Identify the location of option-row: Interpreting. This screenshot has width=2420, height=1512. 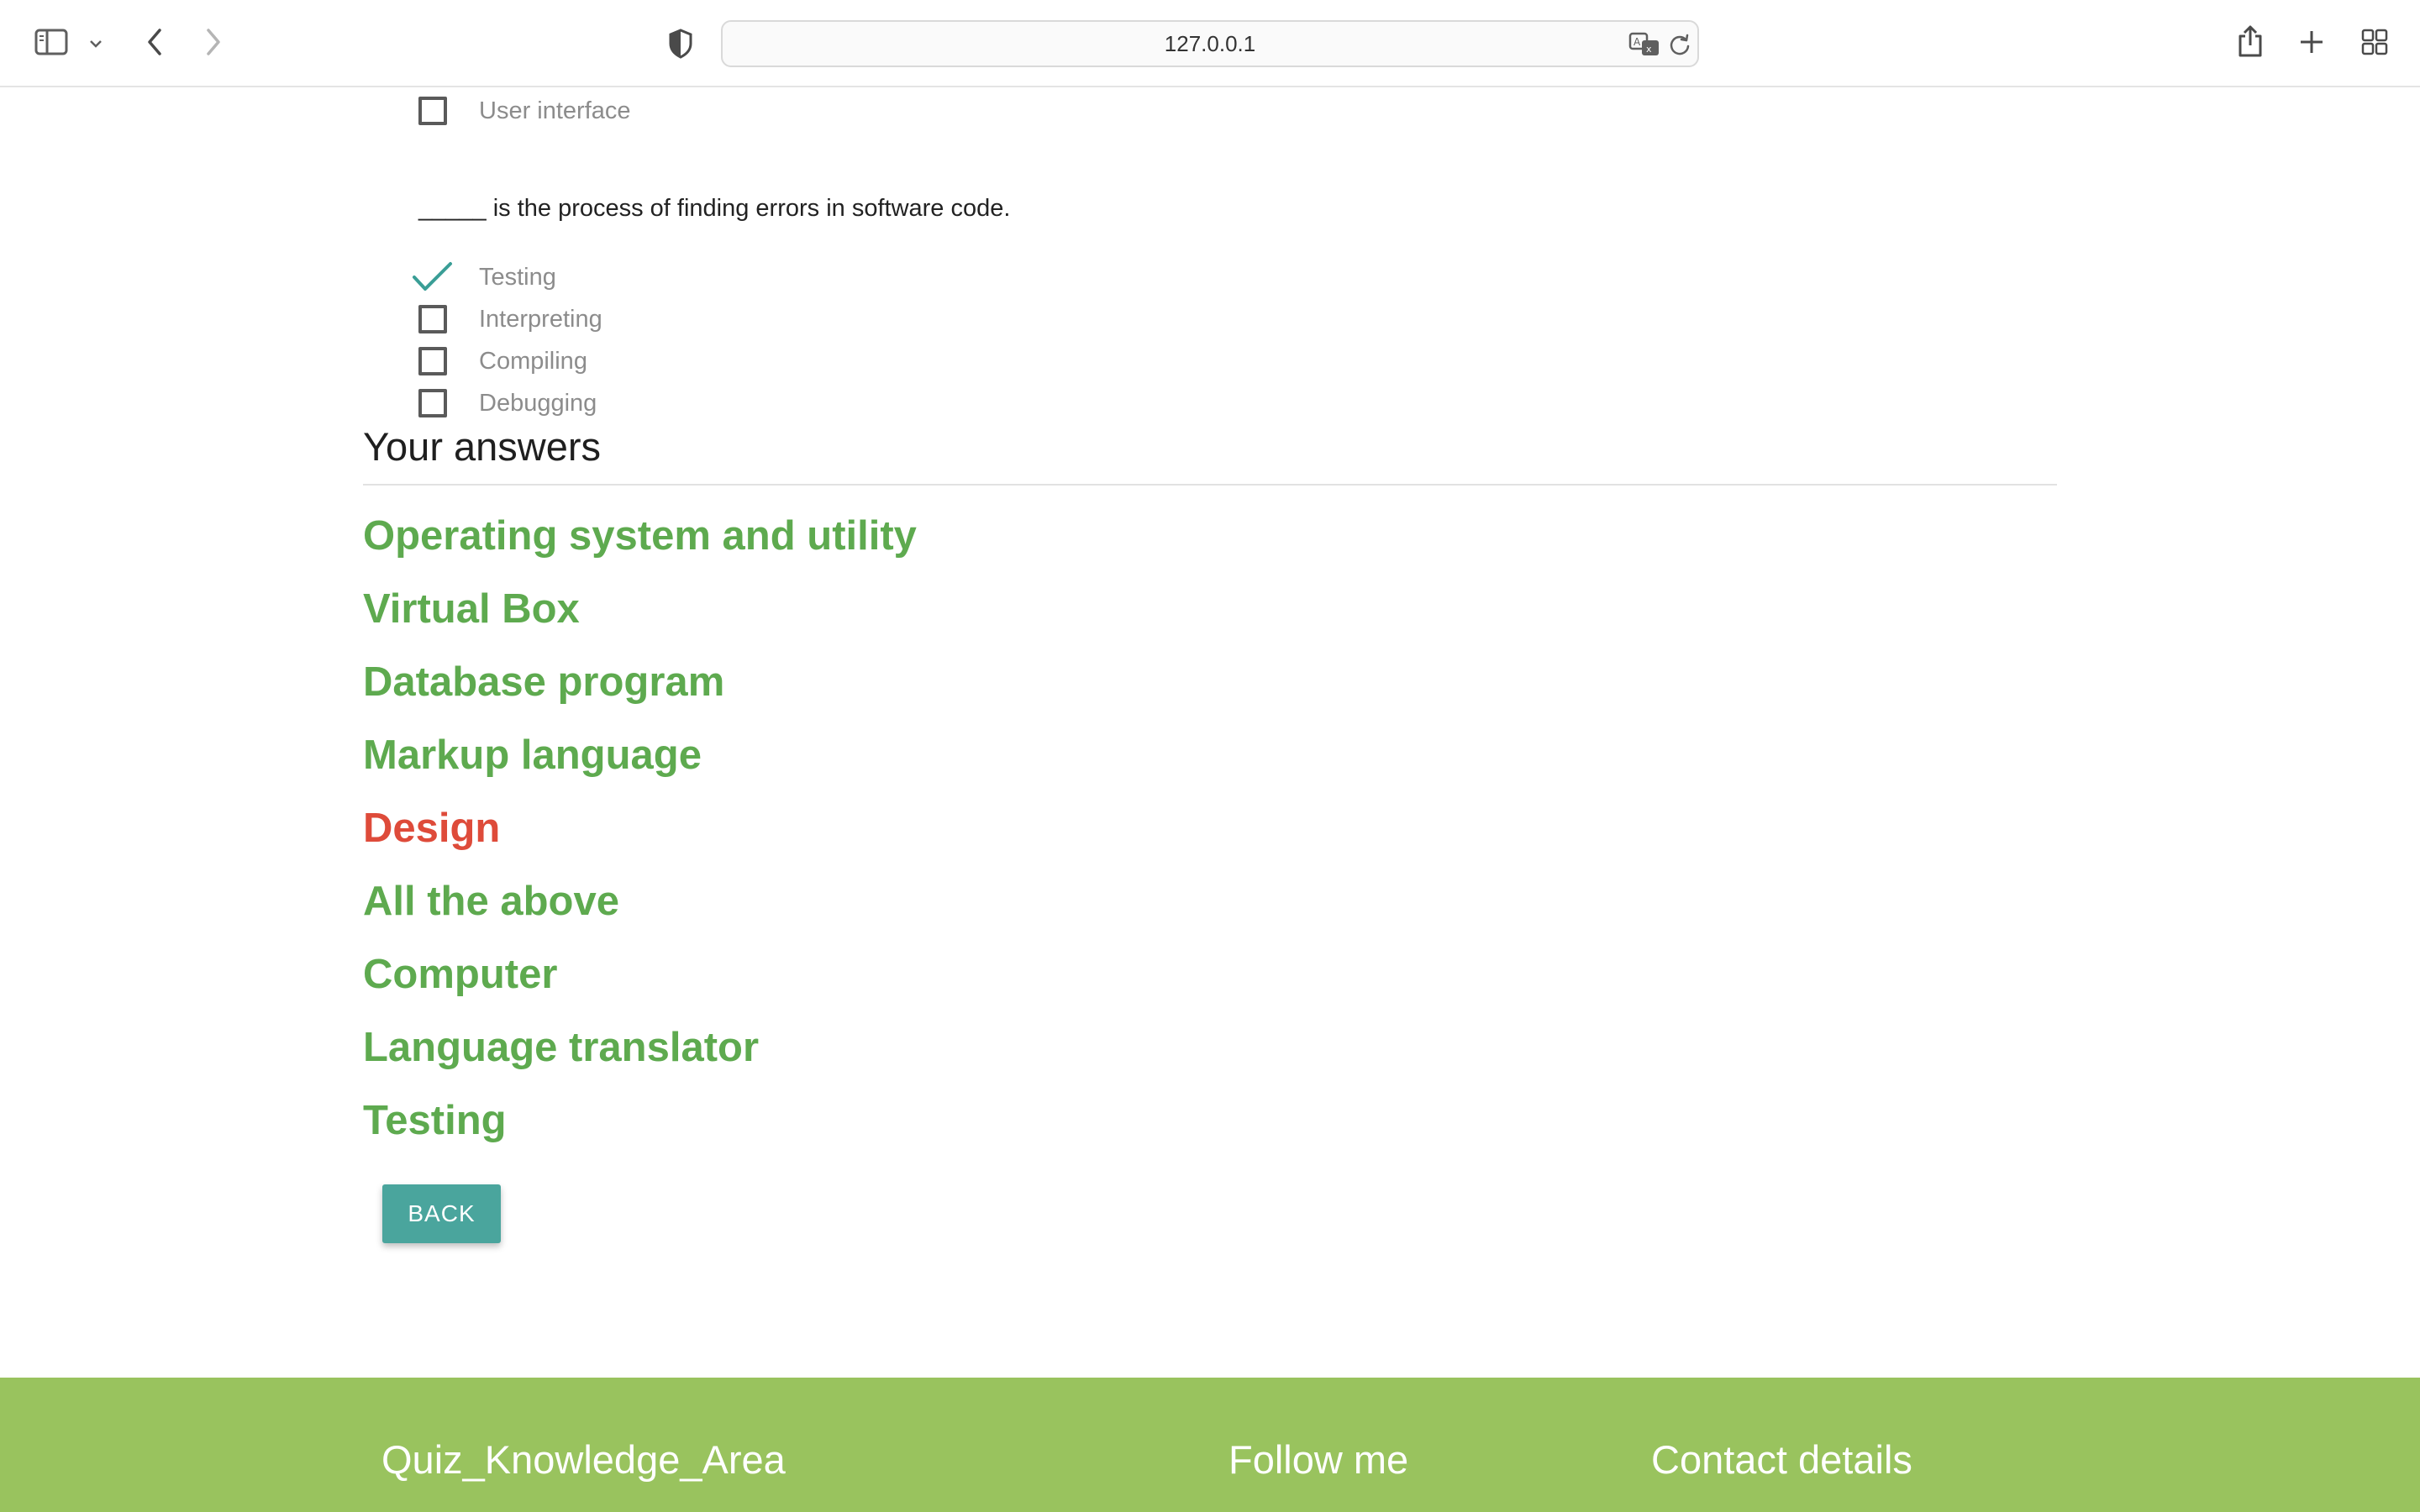
(510, 319).